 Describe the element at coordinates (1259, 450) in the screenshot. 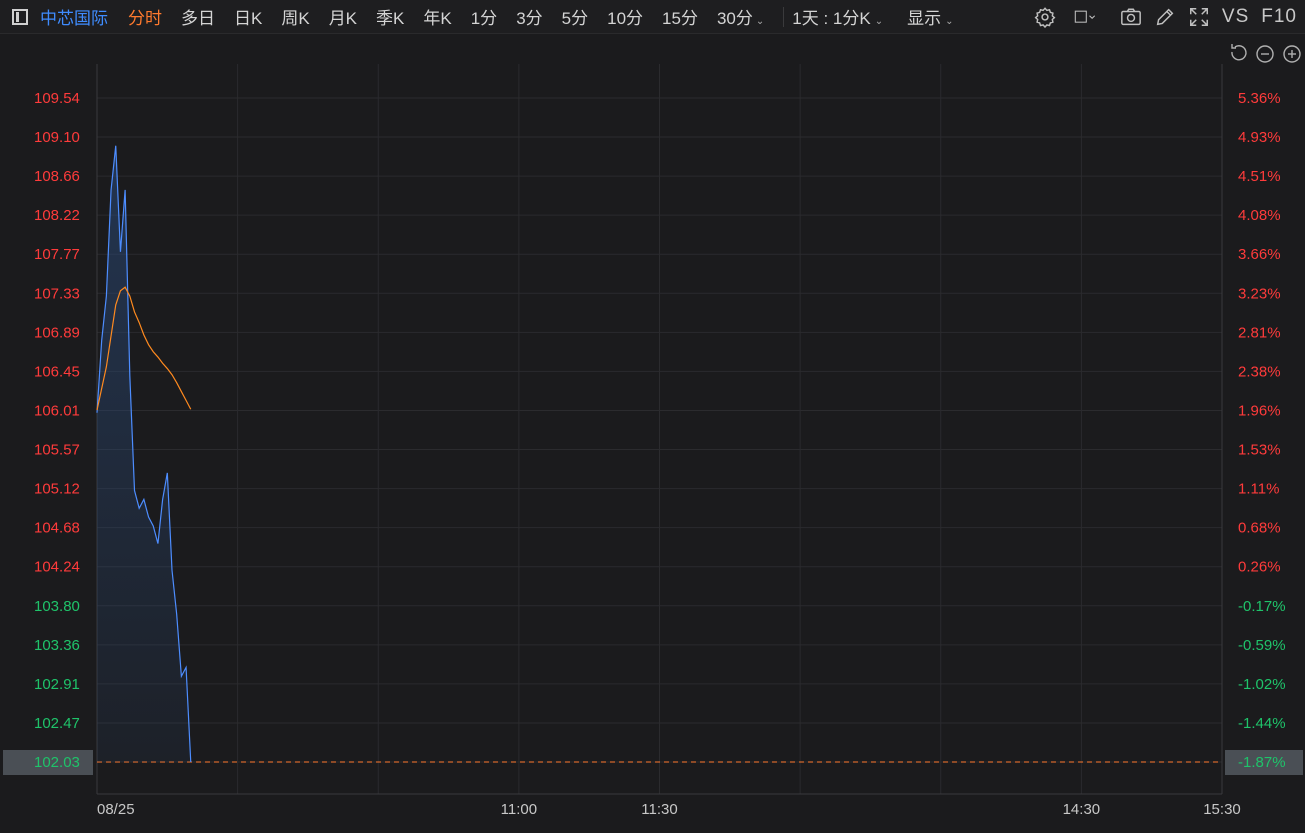

I see `pct-tick-label: 1.53%` at that location.